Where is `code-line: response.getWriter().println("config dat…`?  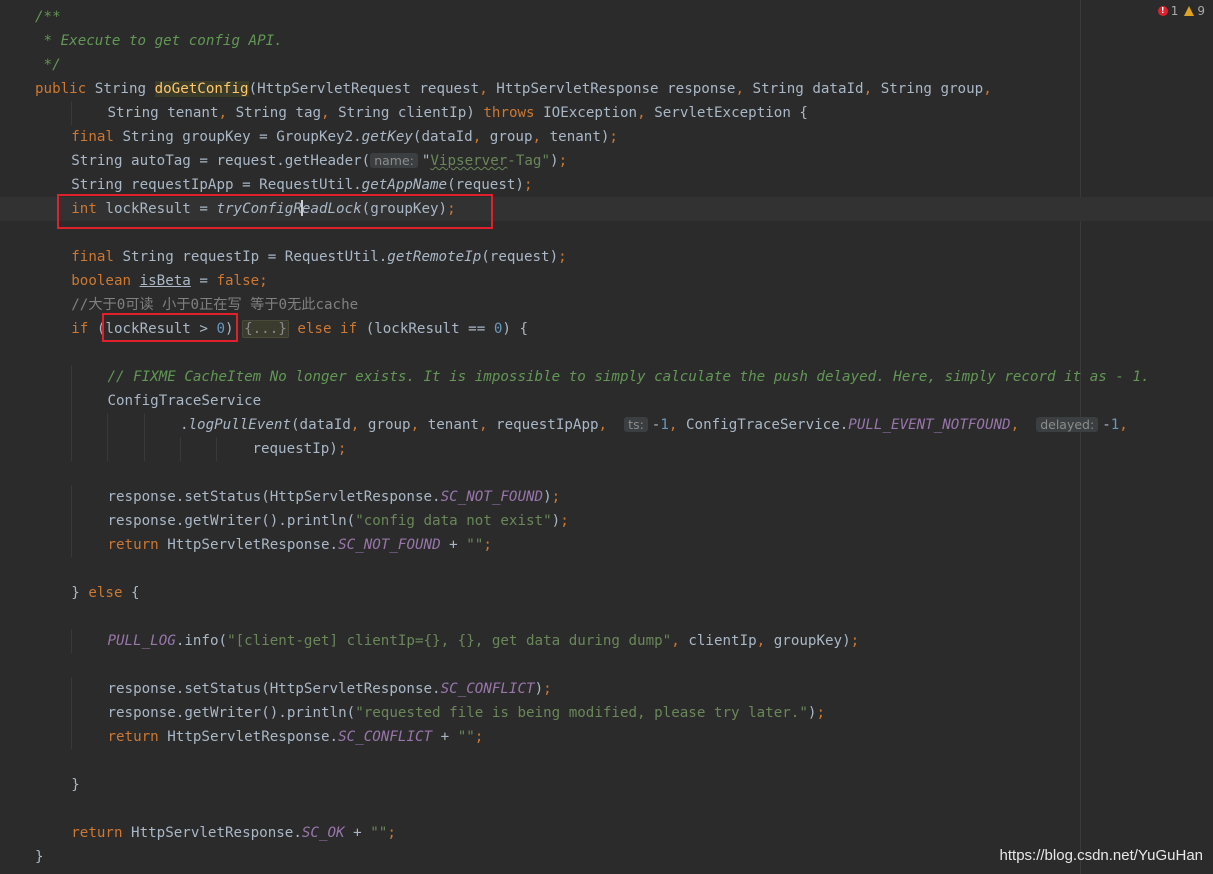
code-line: response.getWriter().println("config dat… is located at coordinates (606, 521).